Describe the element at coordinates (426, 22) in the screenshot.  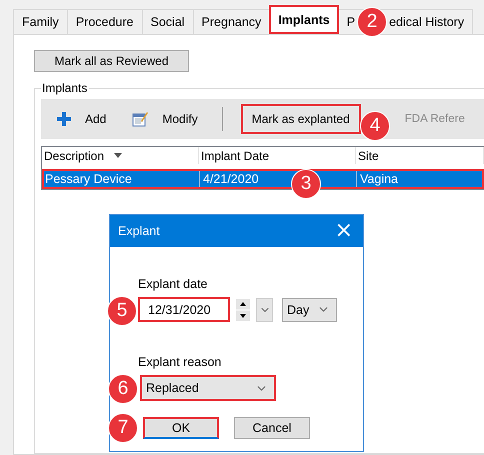
I see `tab-label-end: edical History` at that location.